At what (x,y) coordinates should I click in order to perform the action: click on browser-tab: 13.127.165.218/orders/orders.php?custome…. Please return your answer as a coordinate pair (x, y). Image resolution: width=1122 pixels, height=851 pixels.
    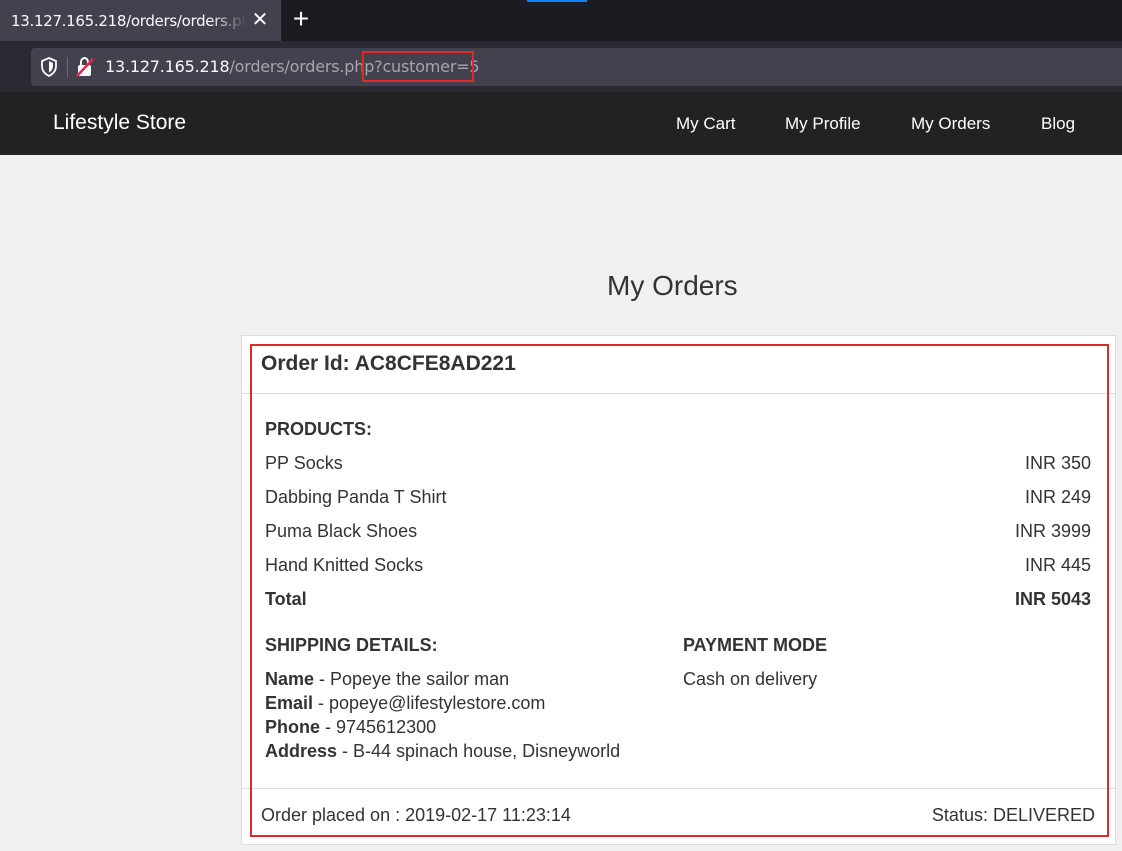
    Looking at the image, I should click on (140, 20).